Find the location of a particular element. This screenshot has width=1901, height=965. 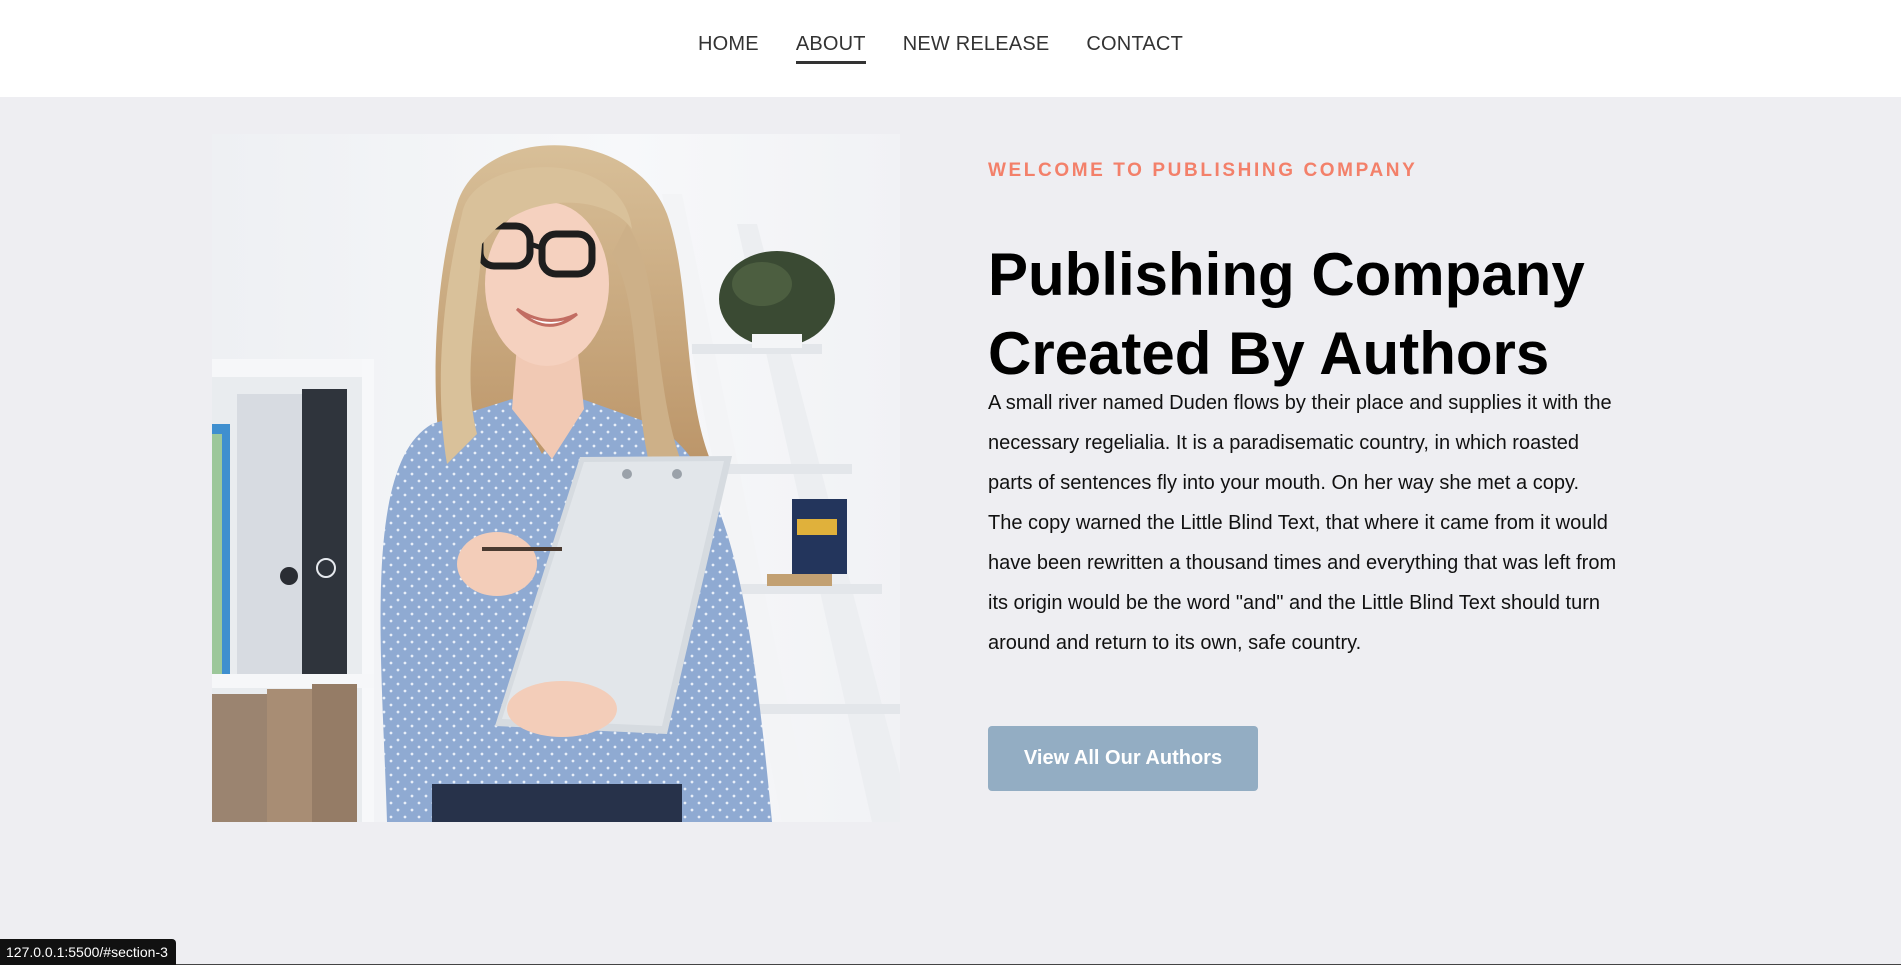

view-all-authors-button: View All Our Authors is located at coordinates (1123, 758).